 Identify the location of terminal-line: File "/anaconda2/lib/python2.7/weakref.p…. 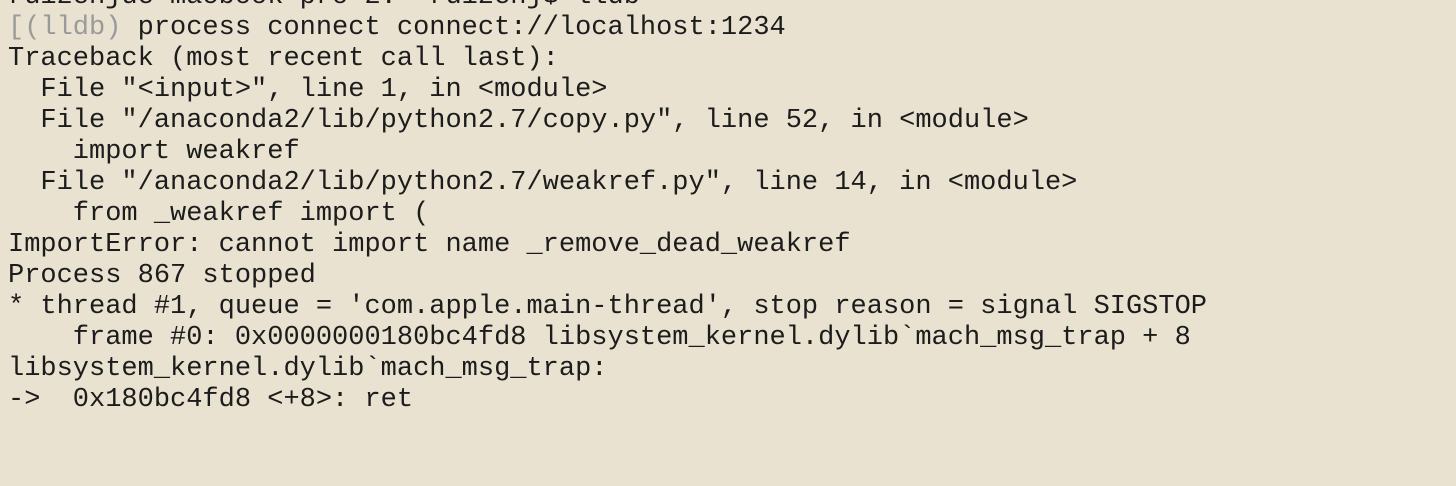
(543, 183).